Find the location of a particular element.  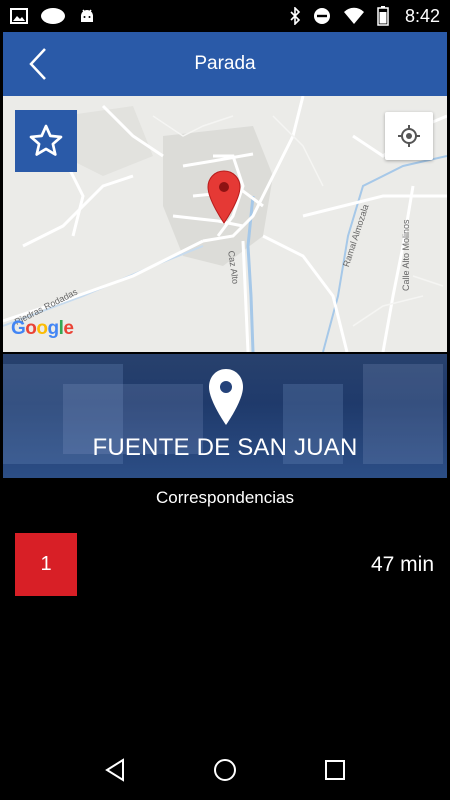

correspondencias-title: Correspondencias is located at coordinates (225, 497).